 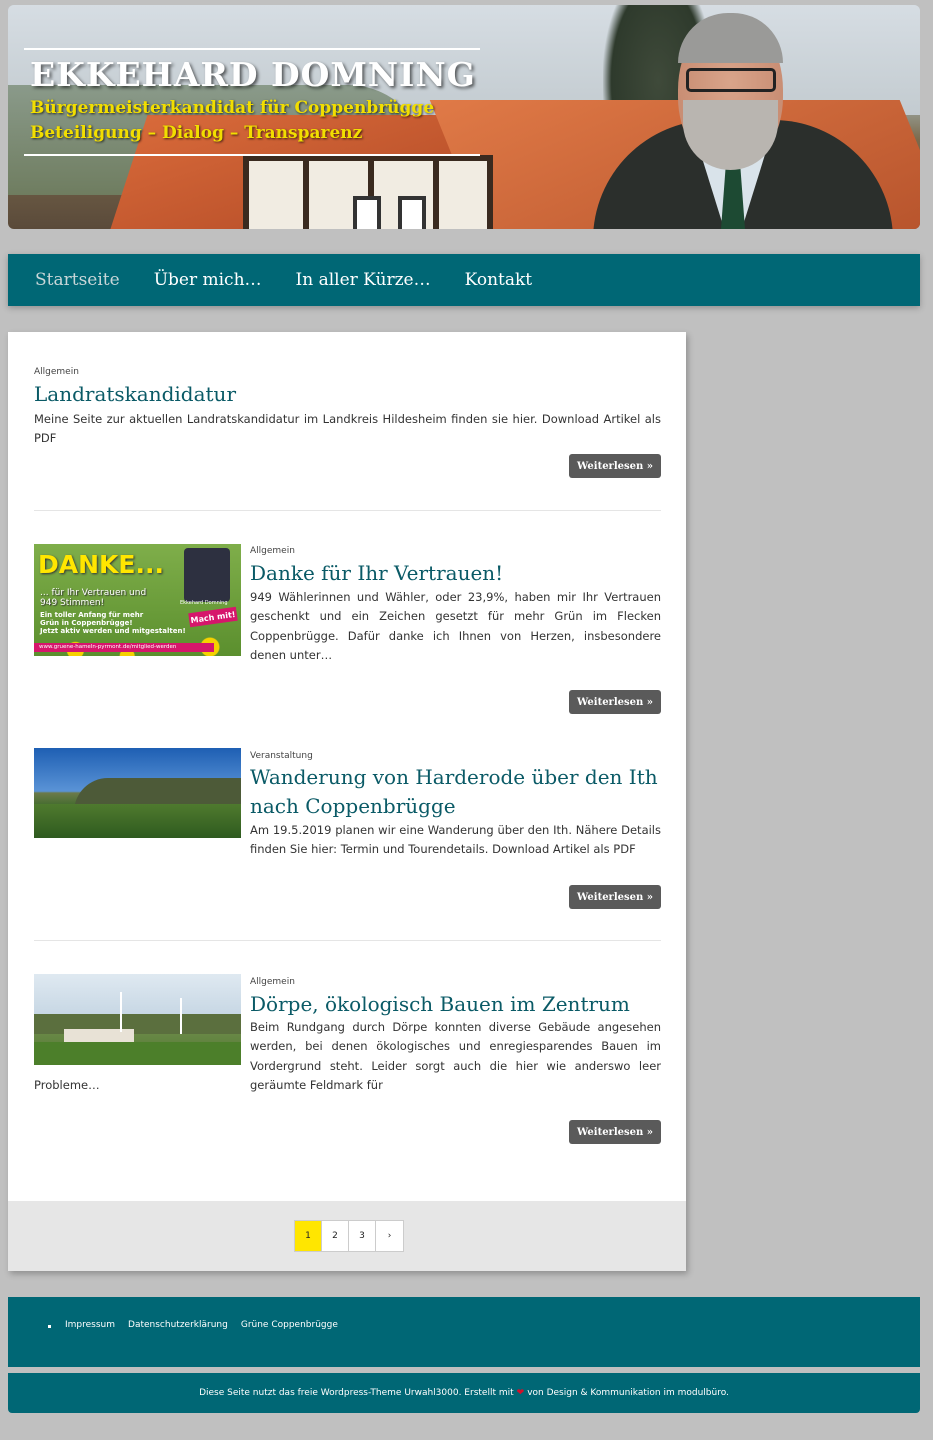 What do you see at coordinates (72, 603) in the screenshot?
I see `thumb-line2: 949 Stimmen!` at bounding box center [72, 603].